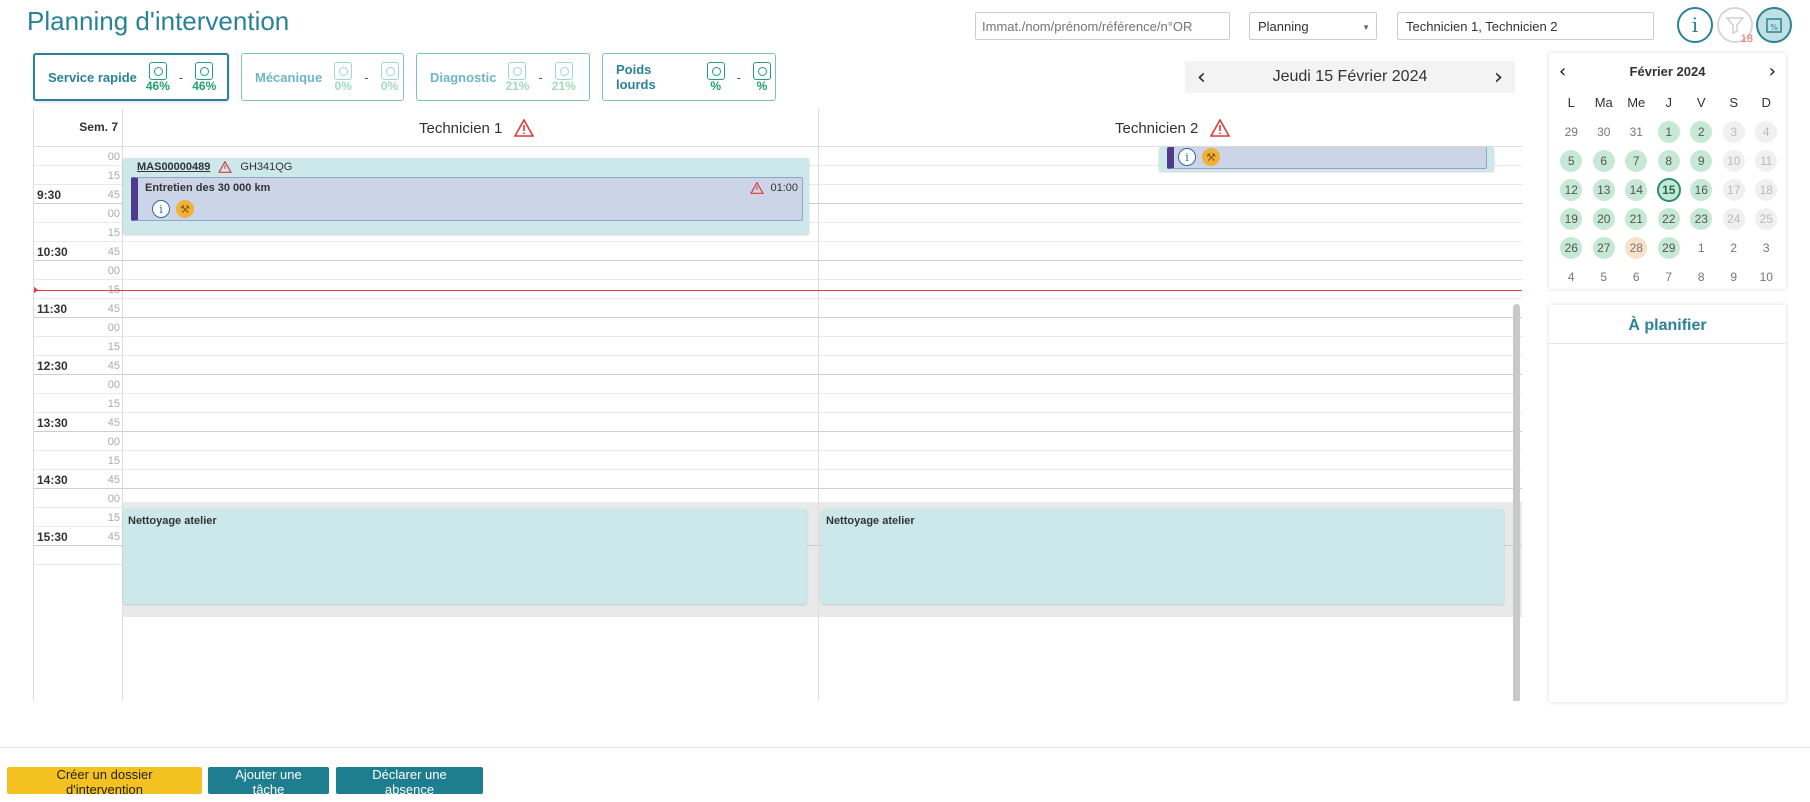 The image size is (1810, 802). I want to click on hour-label: 11:30, so click(52, 309).